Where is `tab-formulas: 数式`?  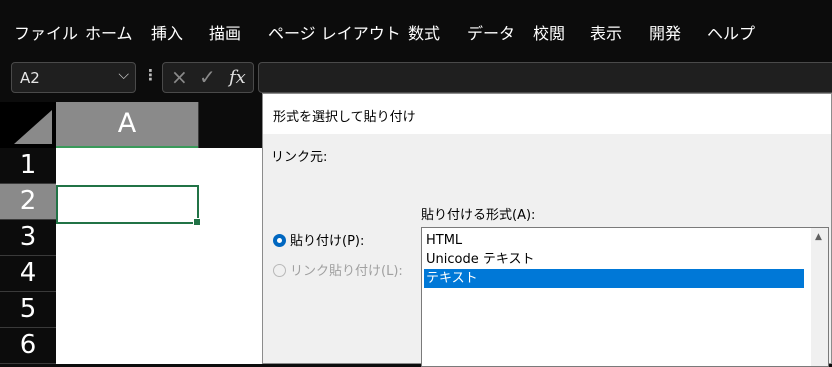 tab-formulas: 数式 is located at coordinates (424, 32).